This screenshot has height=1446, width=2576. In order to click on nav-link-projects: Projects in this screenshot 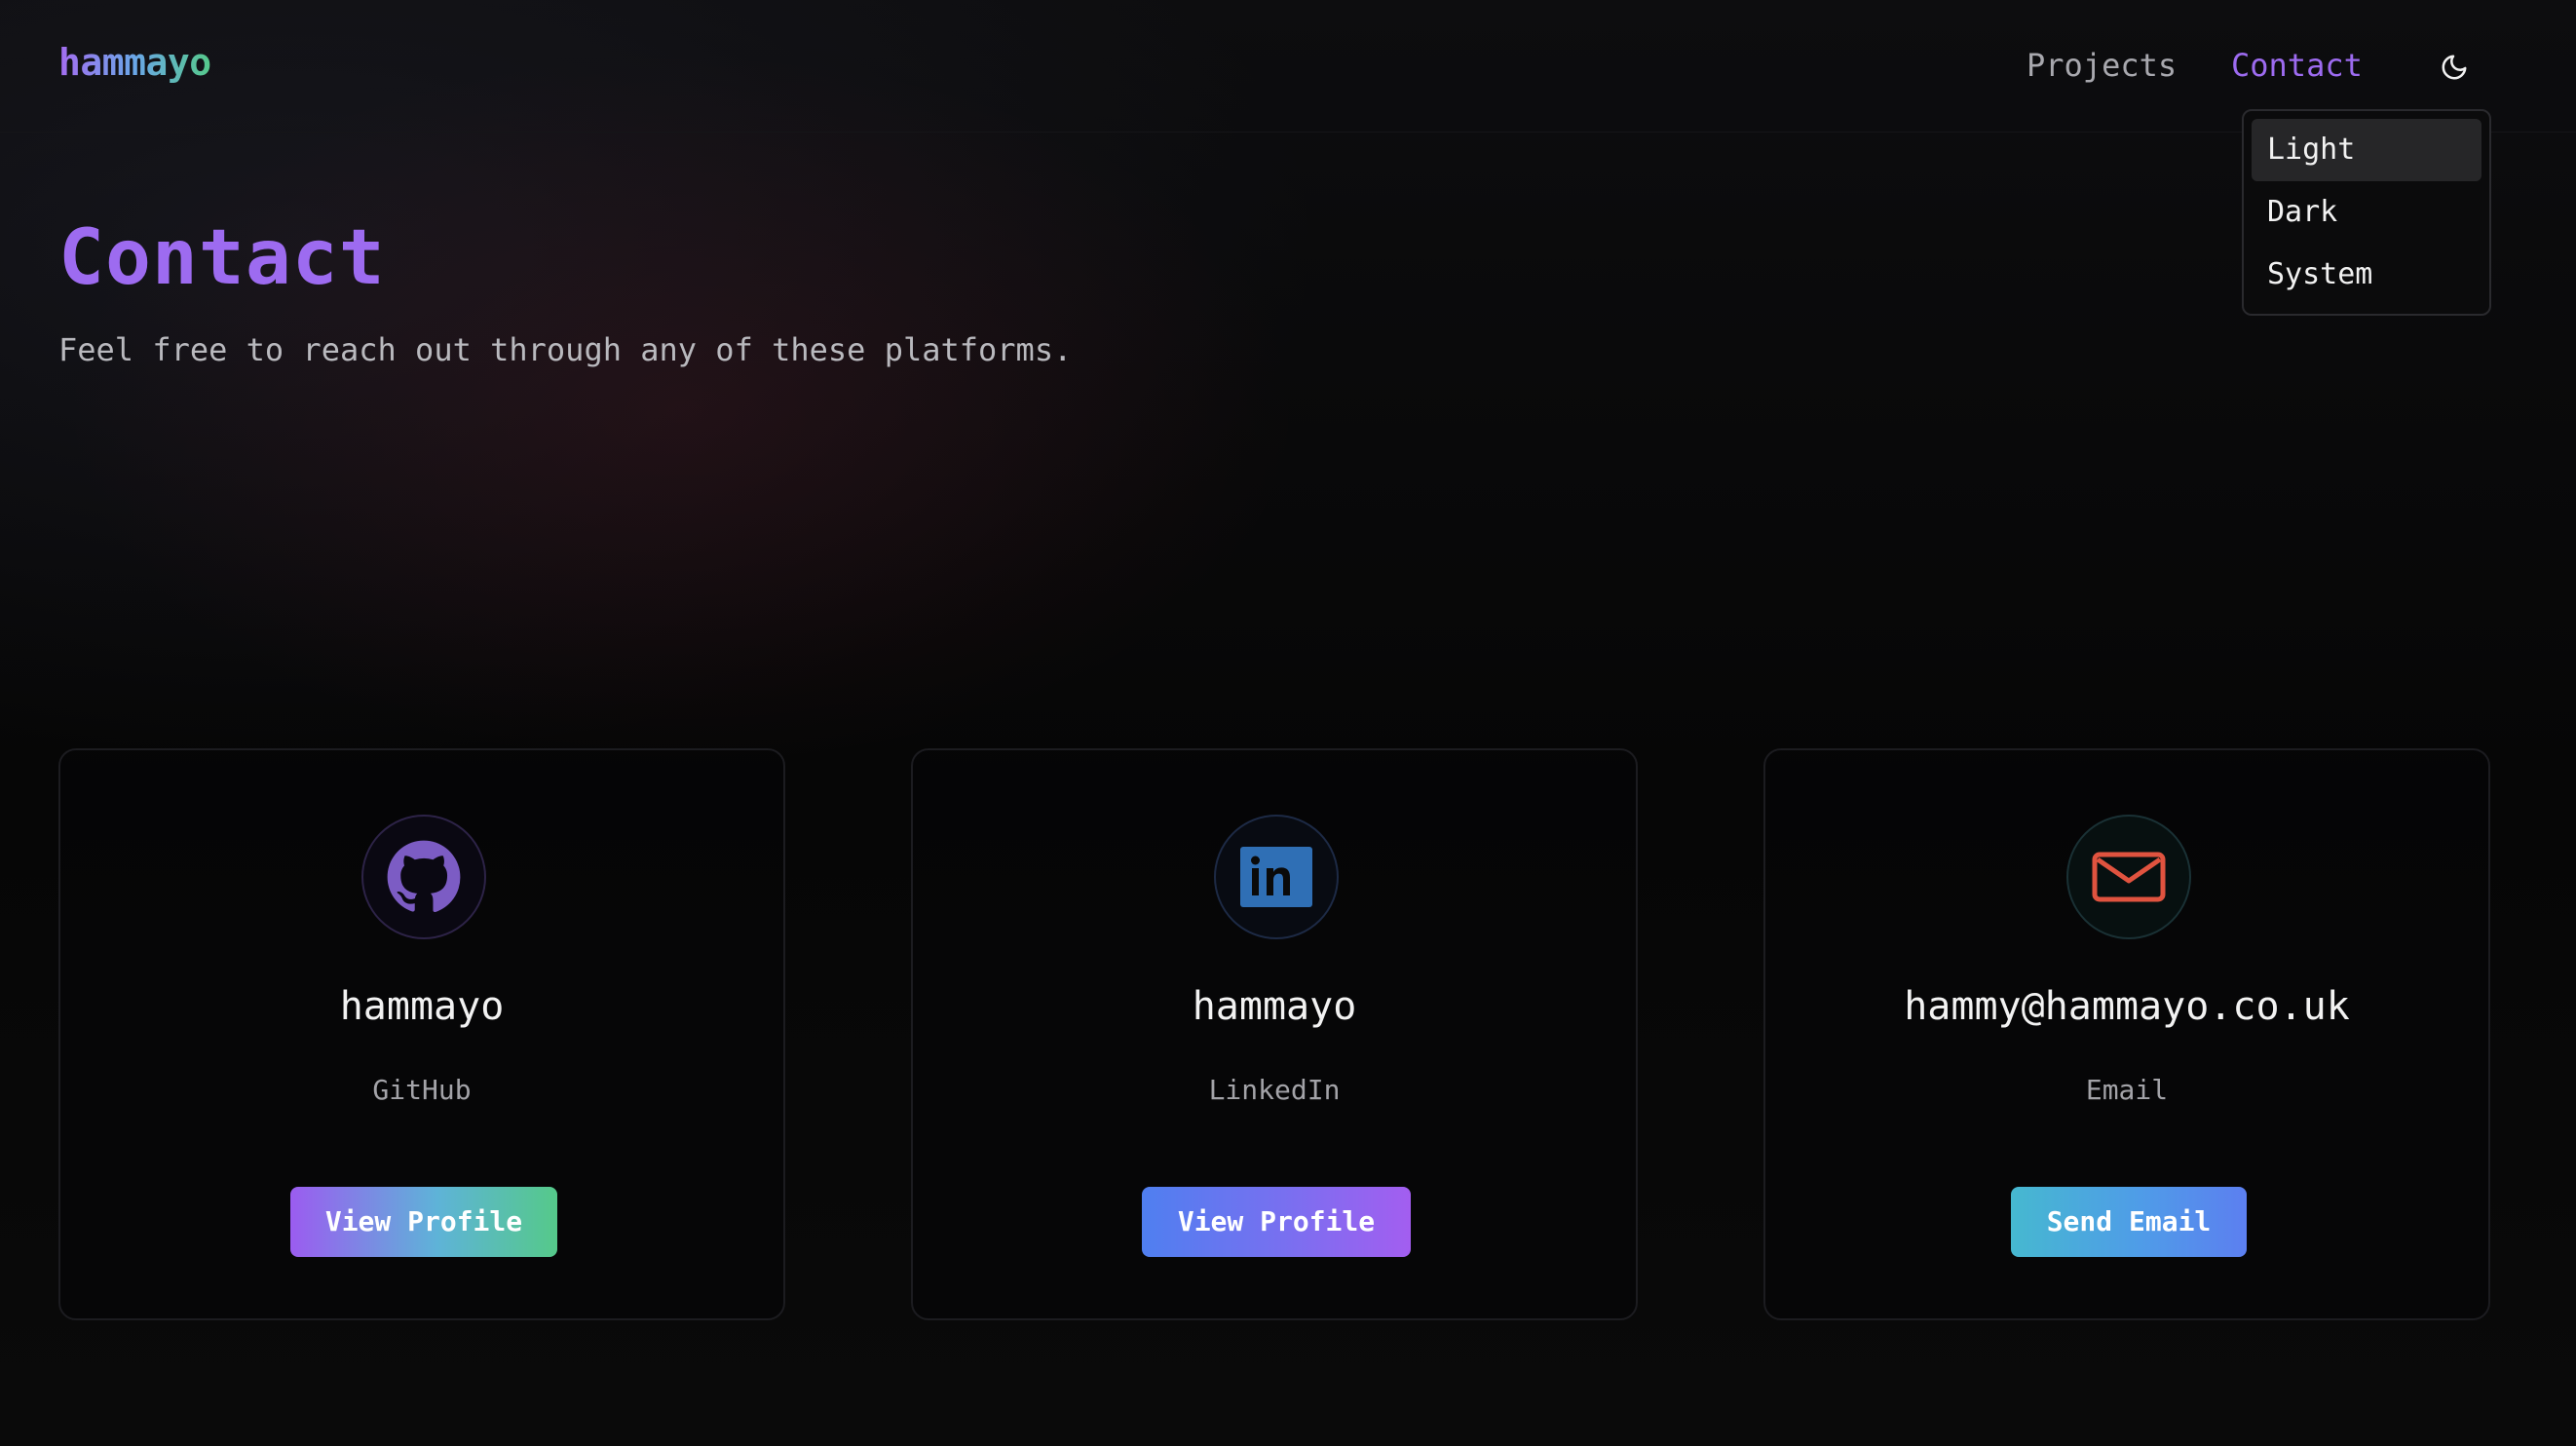, I will do `click(2102, 65)`.